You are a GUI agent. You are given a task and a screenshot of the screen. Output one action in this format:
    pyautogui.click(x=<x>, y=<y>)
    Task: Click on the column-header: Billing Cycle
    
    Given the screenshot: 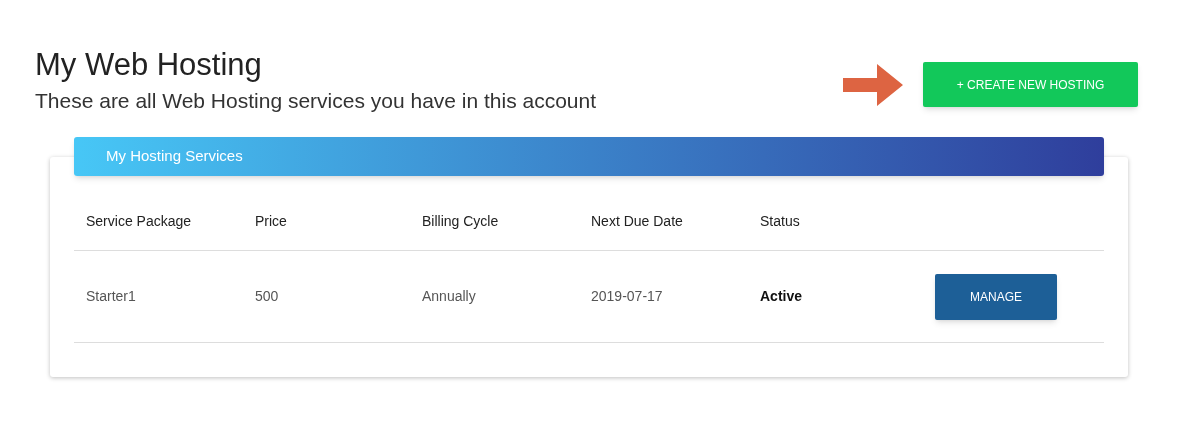 What is the action you would take?
    pyautogui.click(x=461, y=221)
    